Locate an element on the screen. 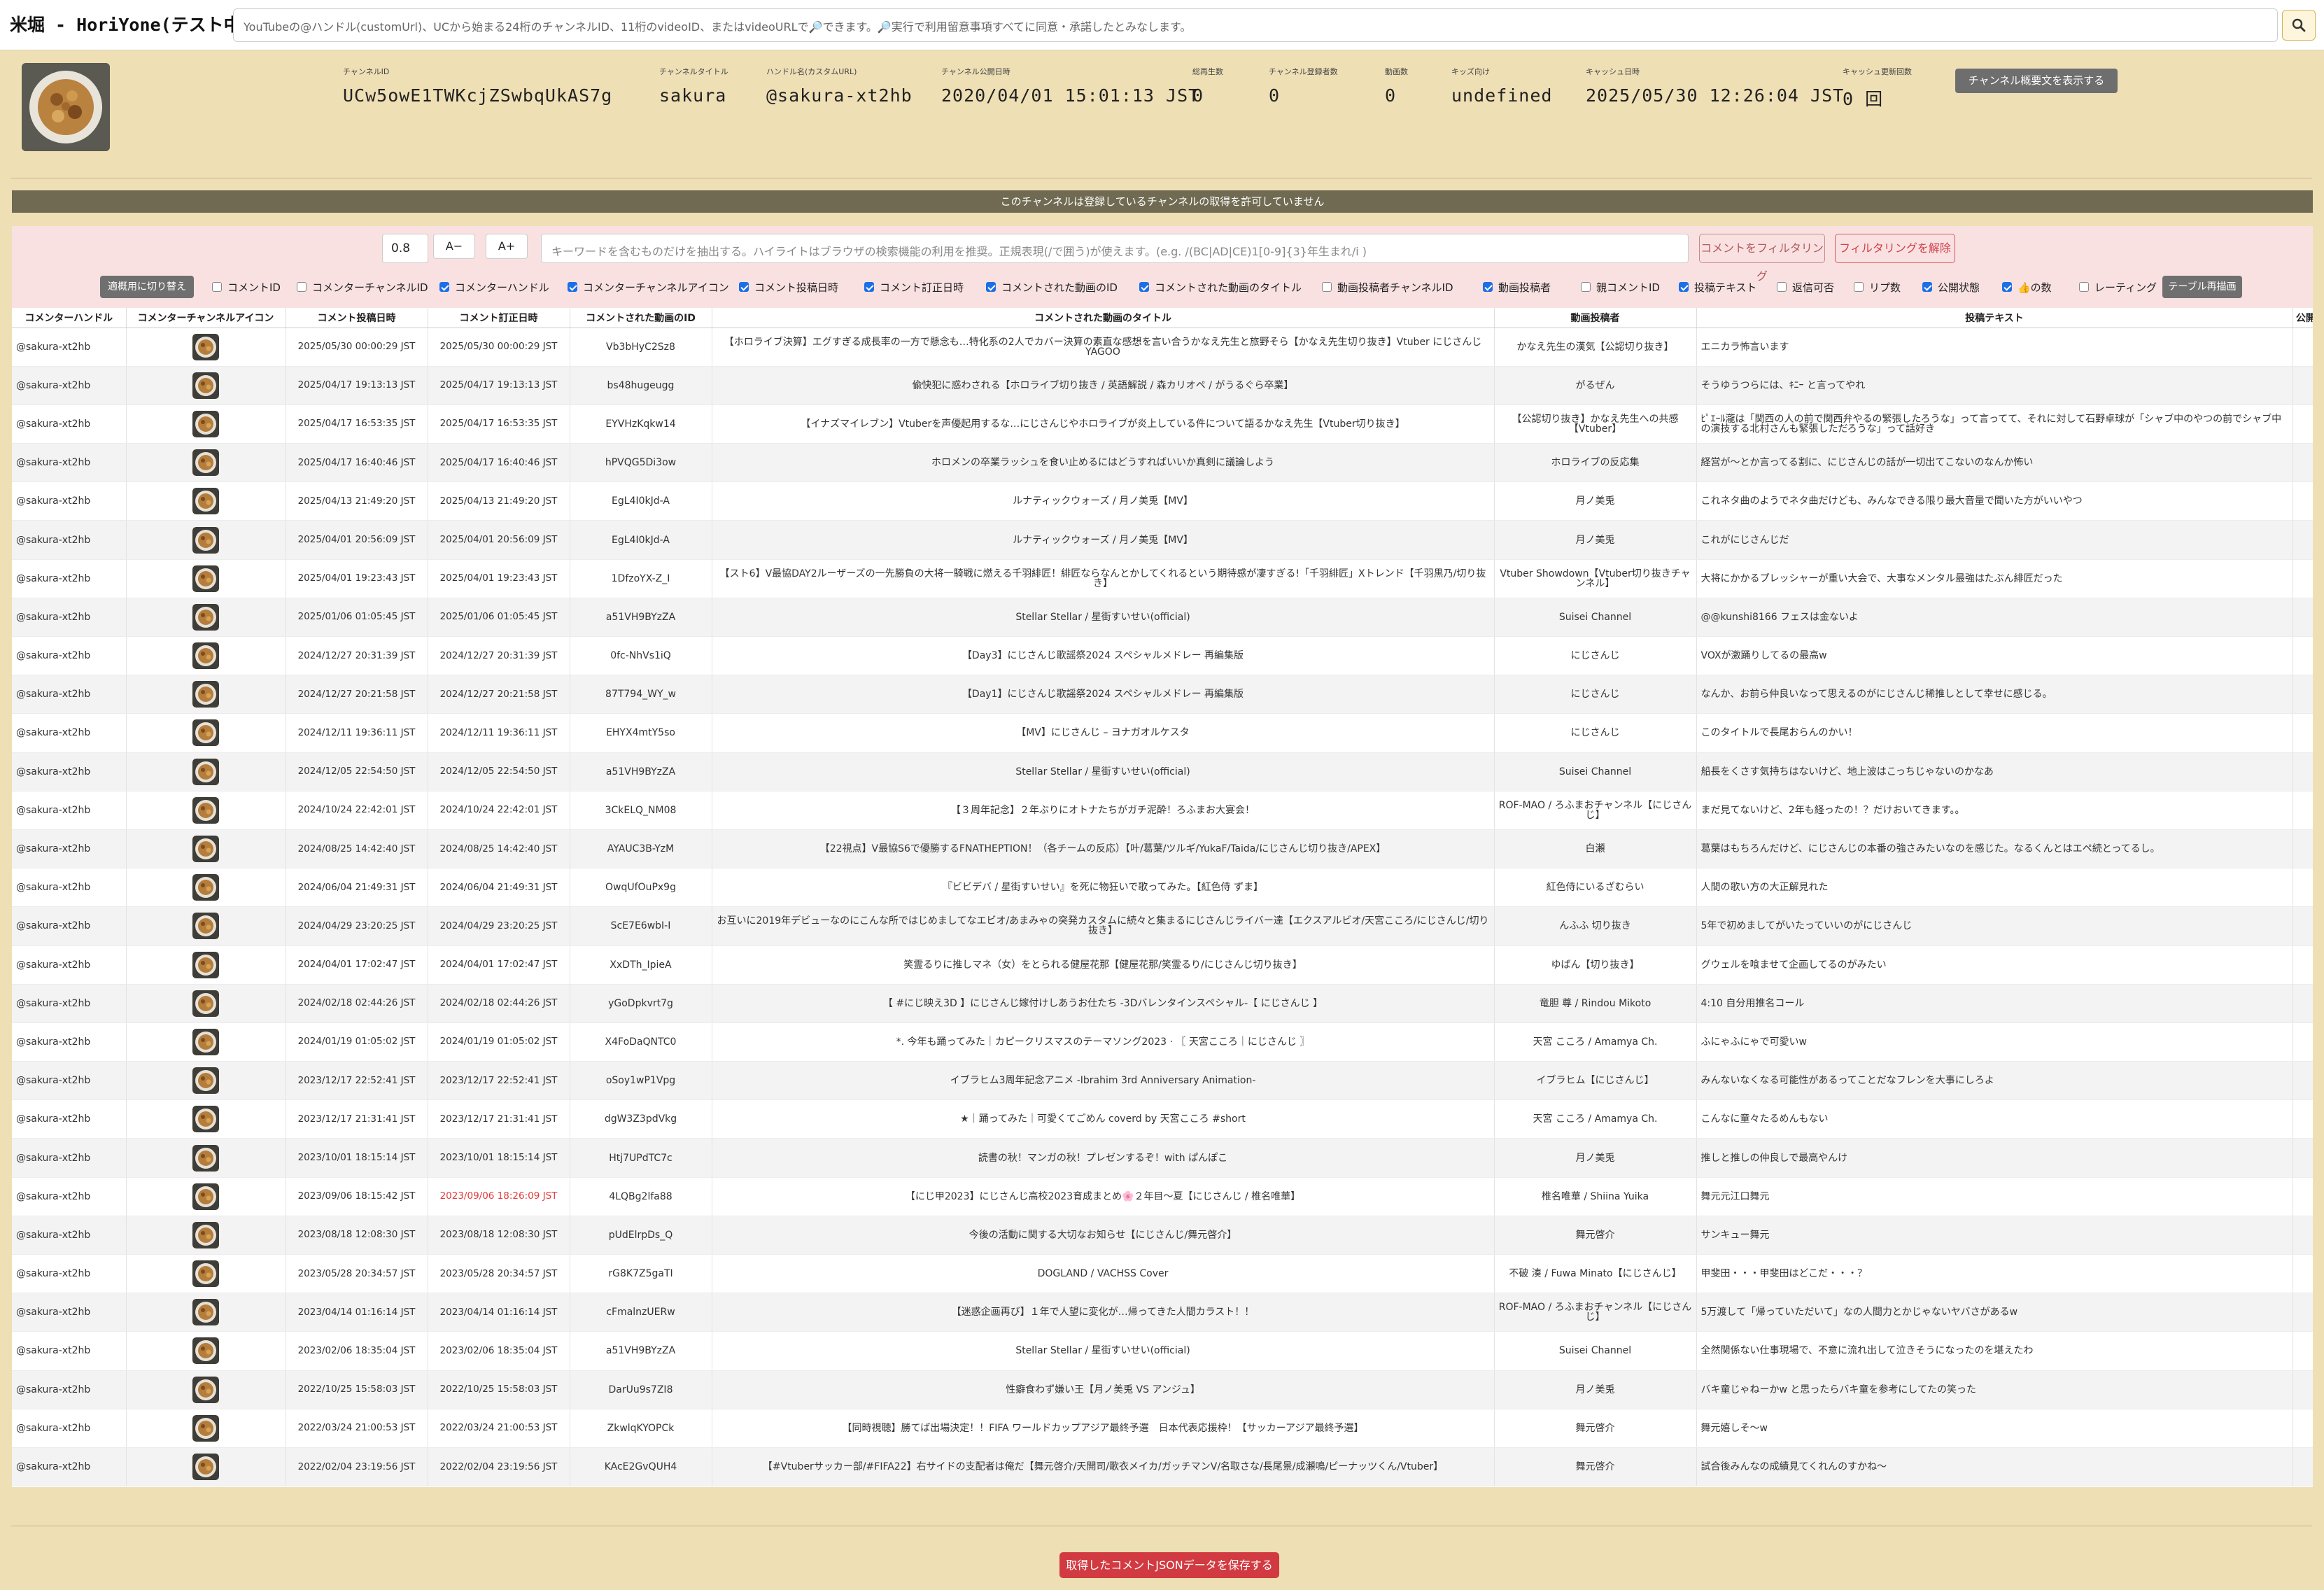 This screenshot has width=2324, height=1590. cell-video-title: 【MV】にじさんじ – ヨナガオルケスタ is located at coordinates (1103, 733).